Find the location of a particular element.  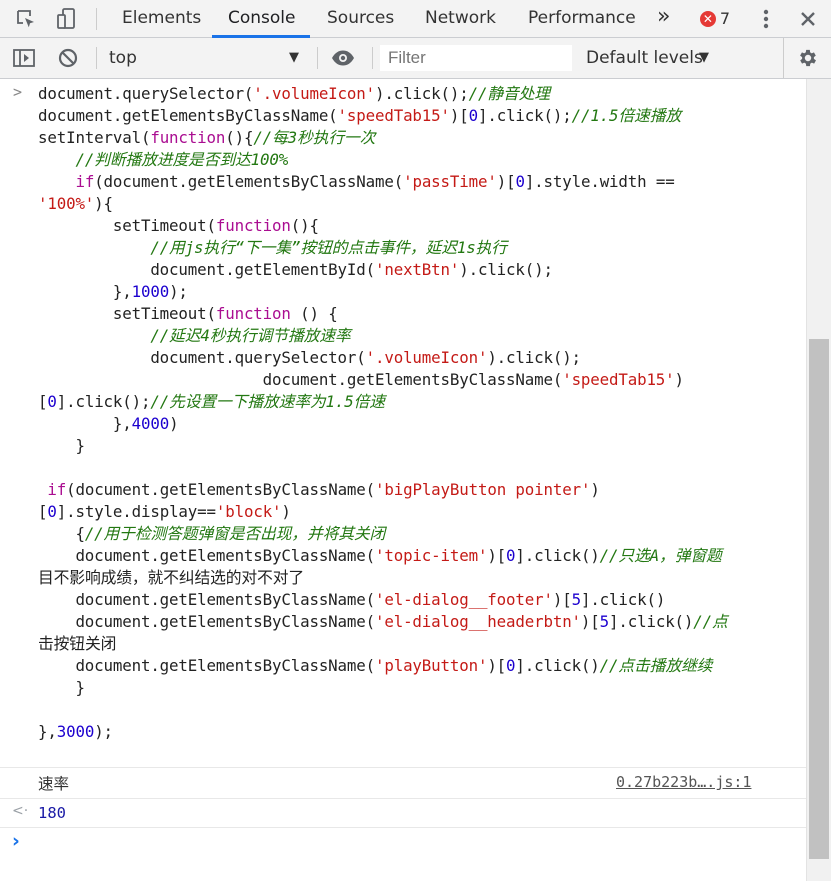

close-devtools-icon is located at coordinates (808, 18).